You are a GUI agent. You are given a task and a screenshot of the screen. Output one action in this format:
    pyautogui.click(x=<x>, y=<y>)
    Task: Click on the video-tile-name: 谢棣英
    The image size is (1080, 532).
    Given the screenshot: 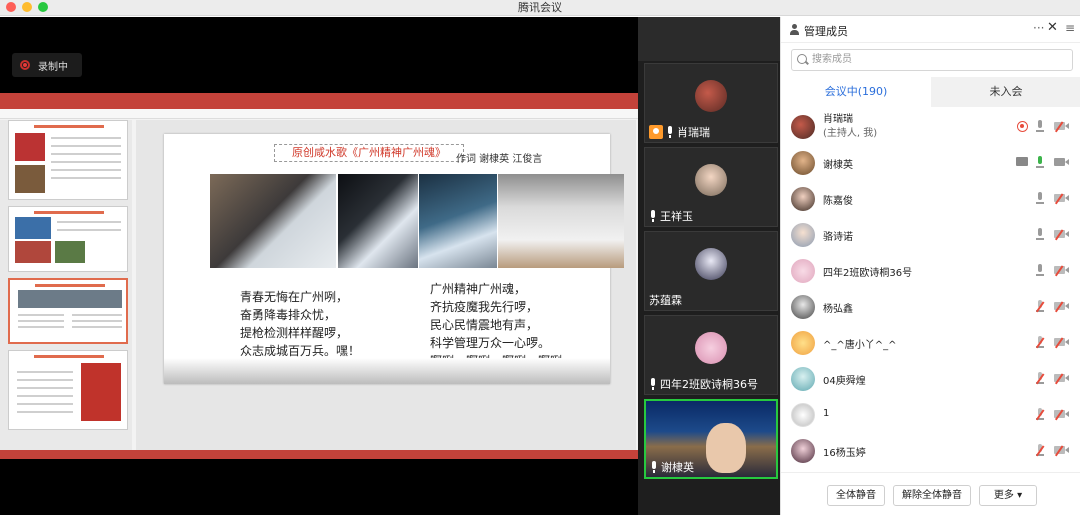 What is the action you would take?
    pyautogui.click(x=677, y=467)
    